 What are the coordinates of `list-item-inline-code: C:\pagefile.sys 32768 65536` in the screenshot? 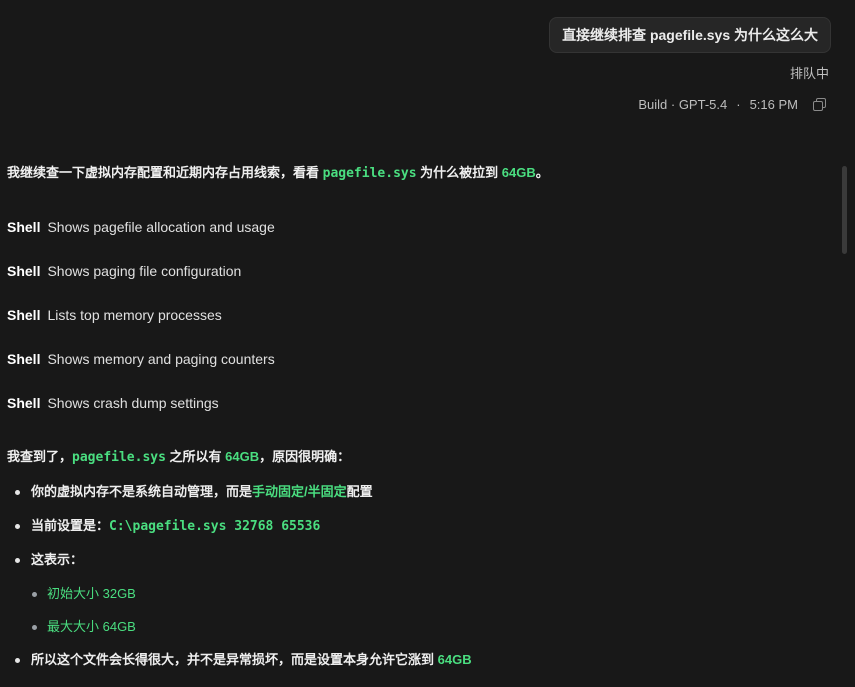 It's located at (215, 526).